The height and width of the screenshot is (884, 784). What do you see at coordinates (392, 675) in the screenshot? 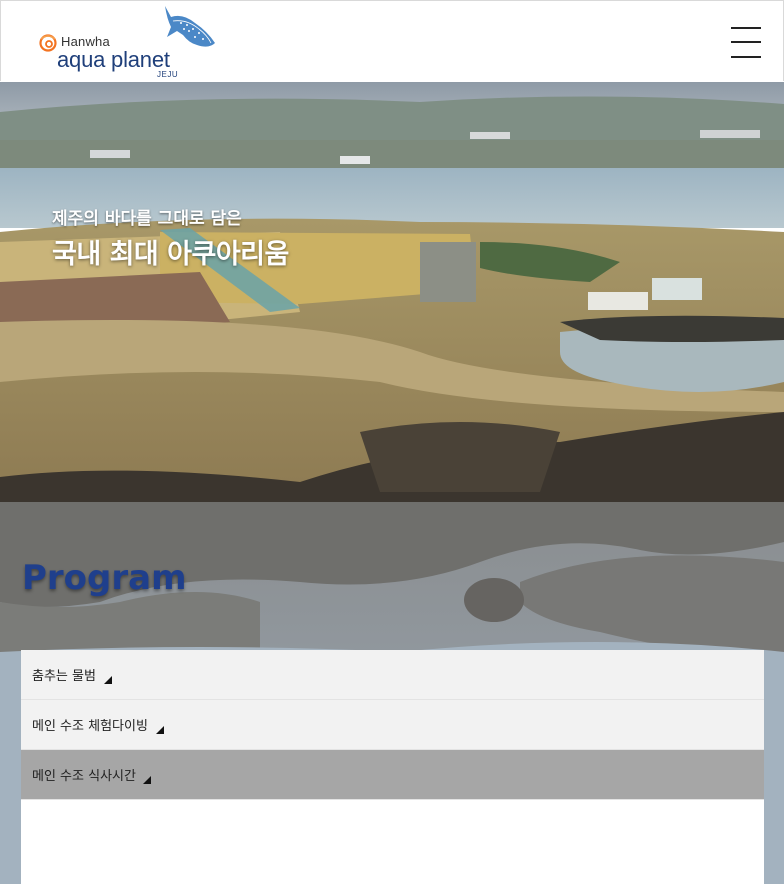
I see `accordion-item-dancing-seal: 춤추는 물범` at bounding box center [392, 675].